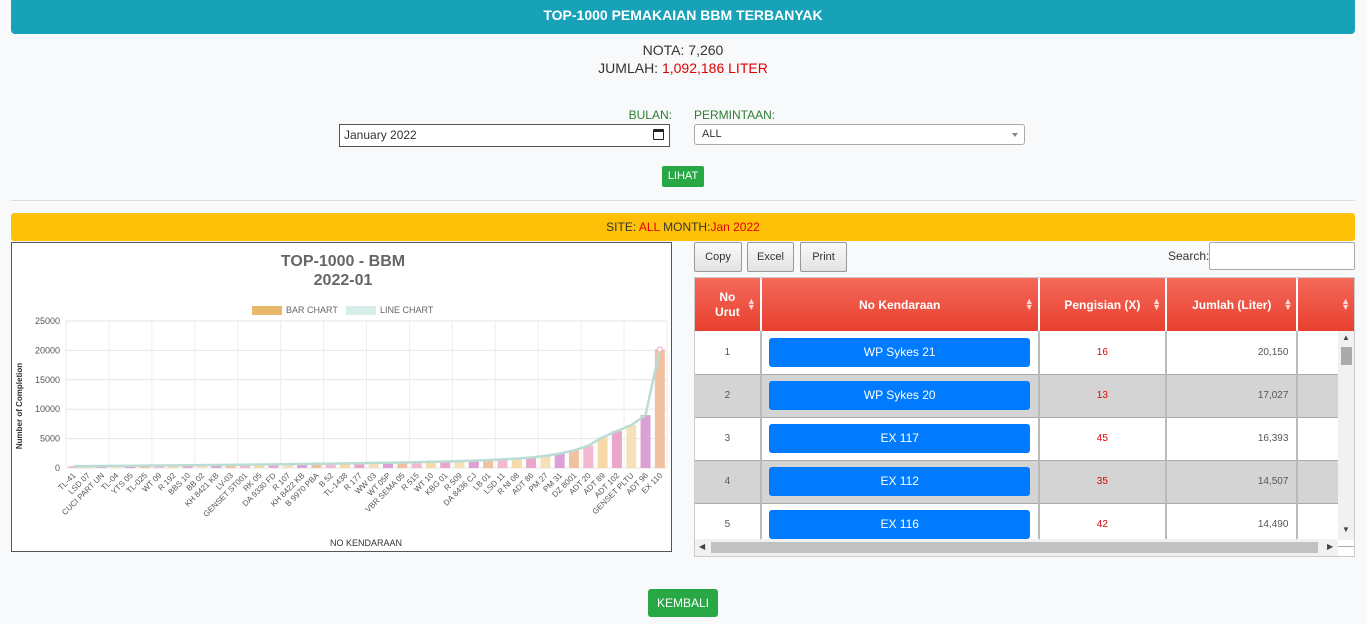  Describe the element at coordinates (380, 135) in the screenshot. I see `month-input-value: January 2022` at that location.